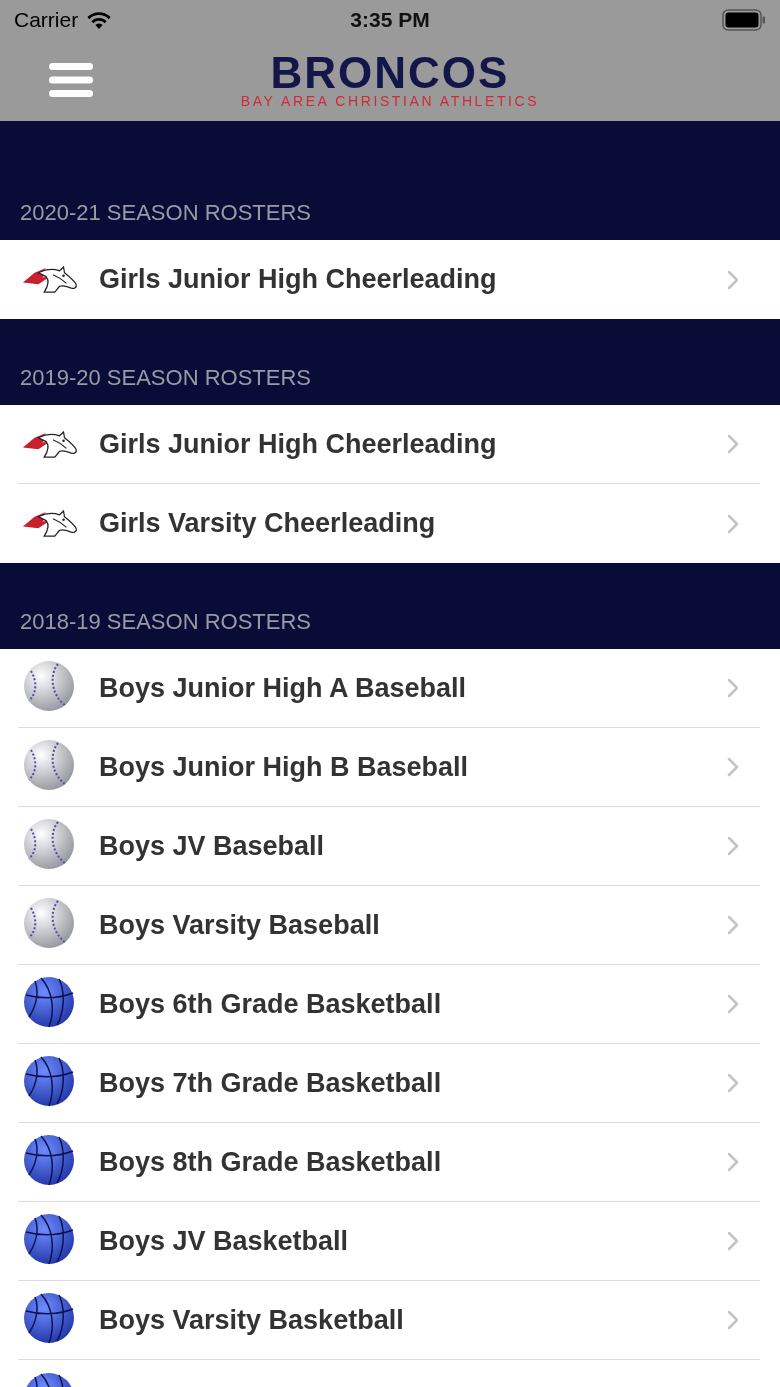  I want to click on roster-item: Boys Junior High B Baseball, so click(284, 767).